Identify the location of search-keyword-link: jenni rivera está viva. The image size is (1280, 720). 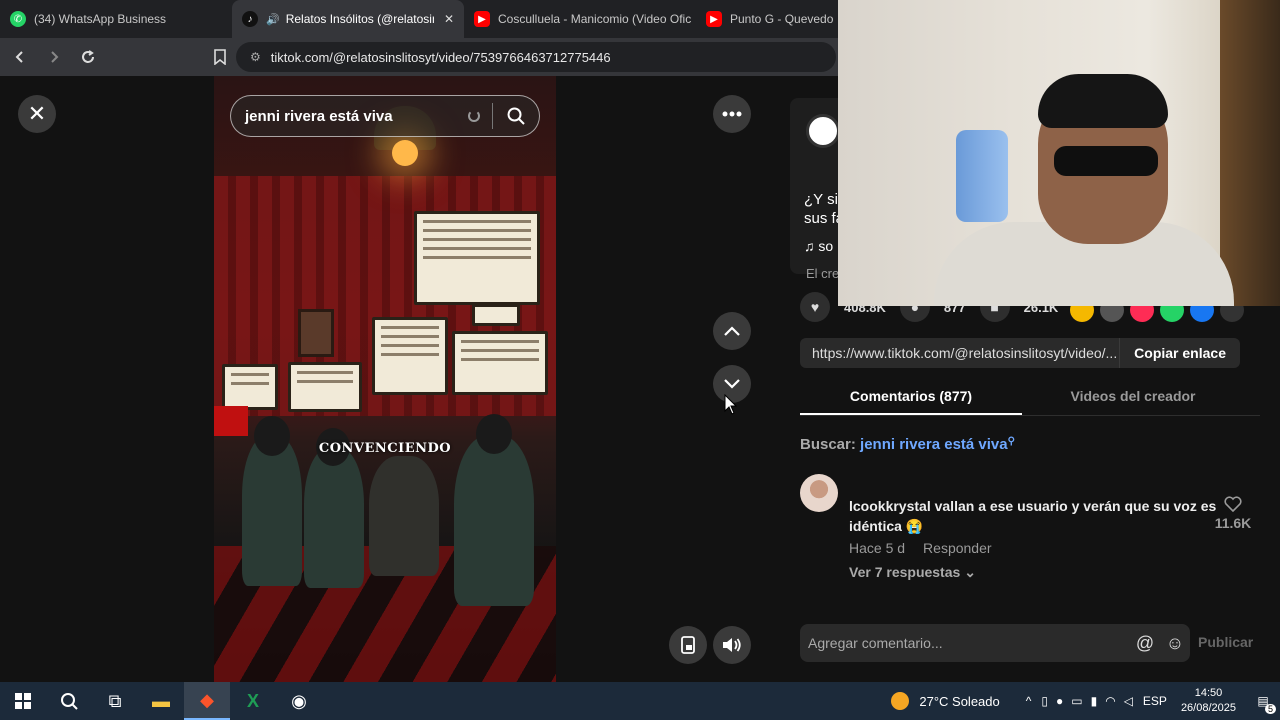
(934, 444).